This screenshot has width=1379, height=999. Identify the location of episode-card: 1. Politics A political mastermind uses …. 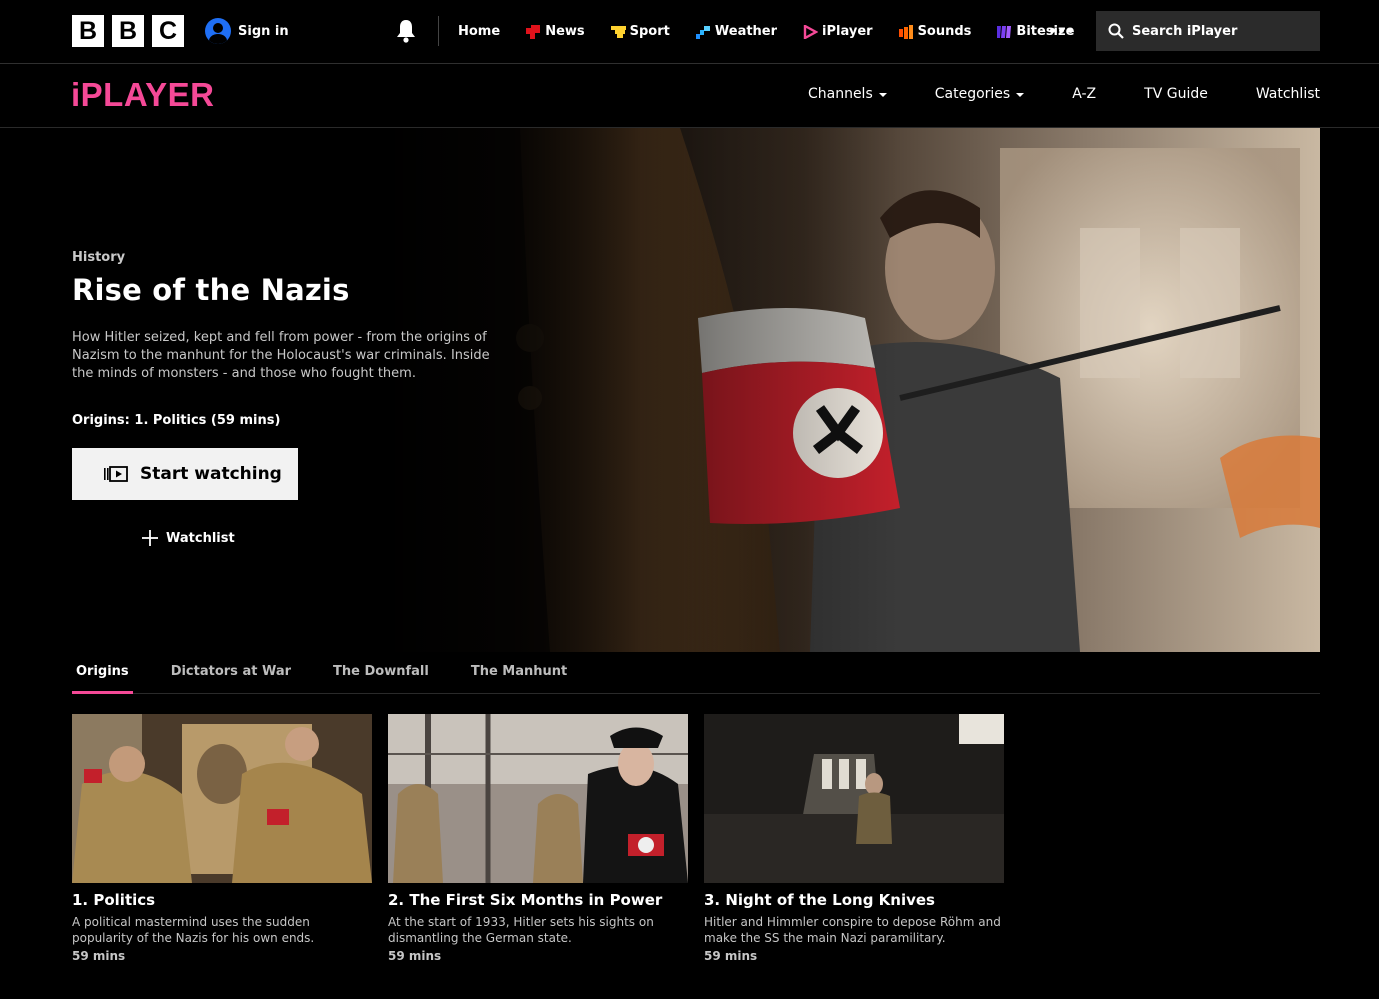
(222, 838).